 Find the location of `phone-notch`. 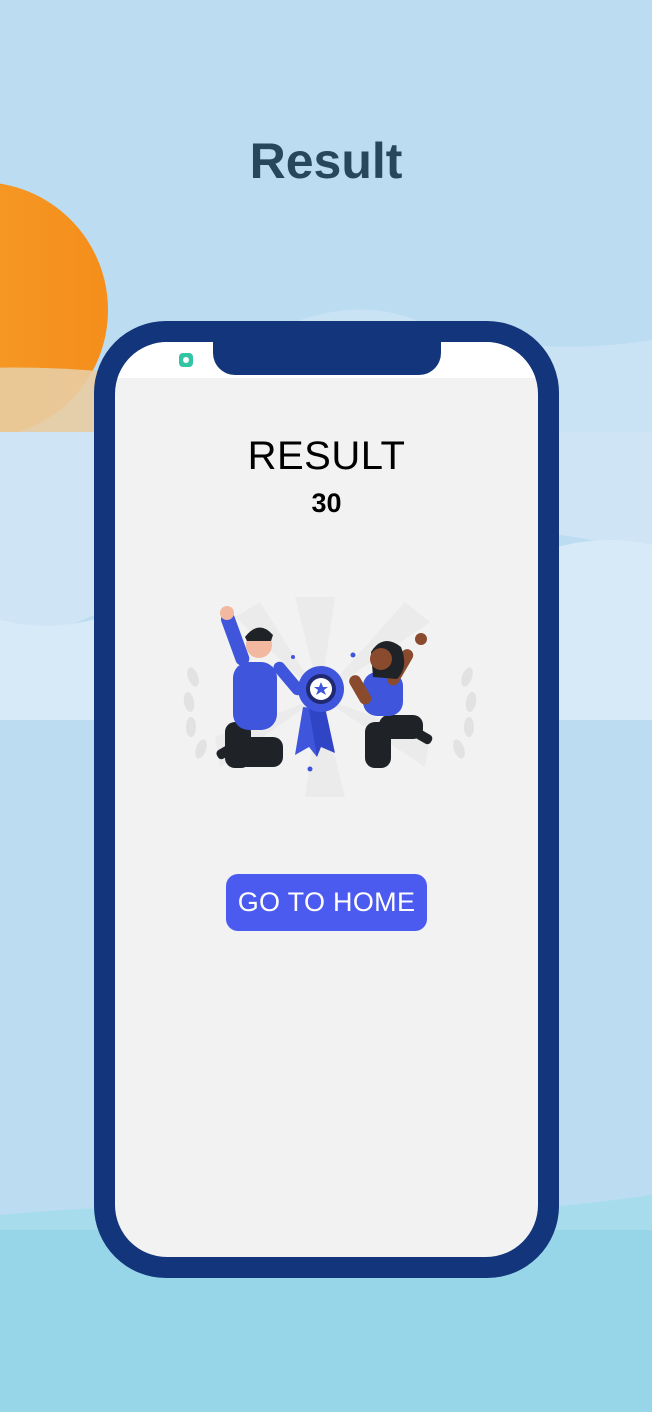

phone-notch is located at coordinates (327, 358).